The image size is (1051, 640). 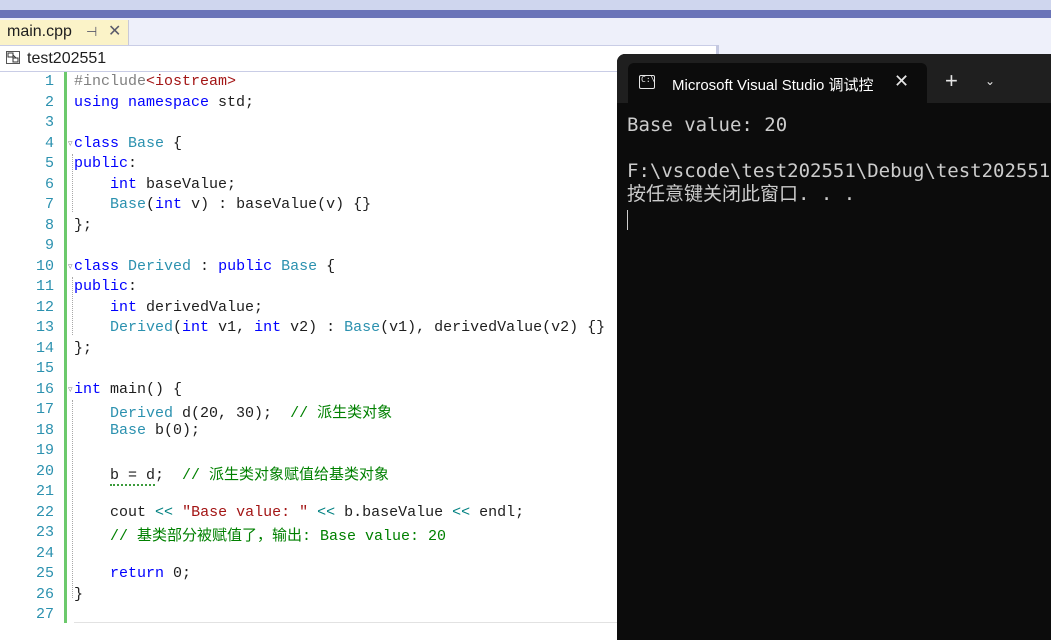 What do you see at coordinates (990, 81) in the screenshot?
I see `chevron-down-icon: ⌄` at bounding box center [990, 81].